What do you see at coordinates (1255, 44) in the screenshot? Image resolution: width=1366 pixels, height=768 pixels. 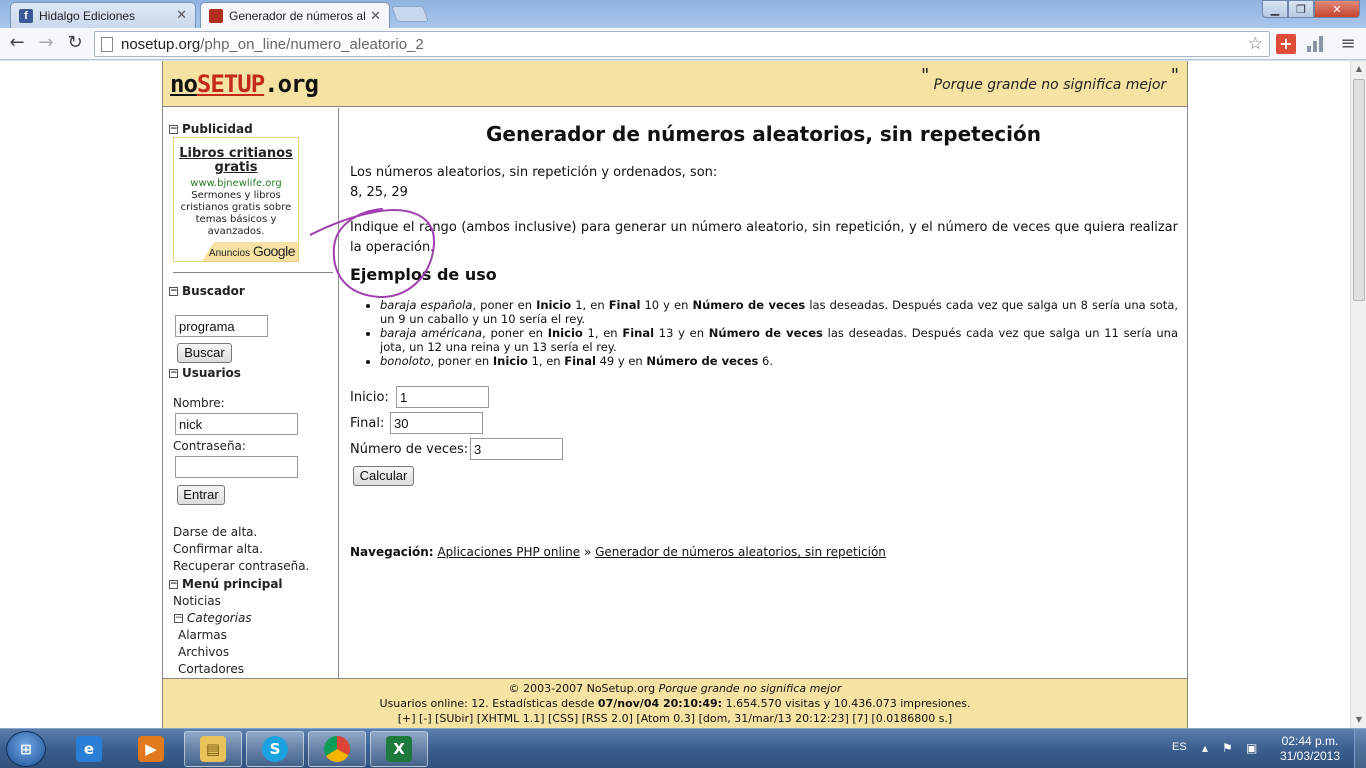 I see `bookmark-star-icon: ☆` at bounding box center [1255, 44].